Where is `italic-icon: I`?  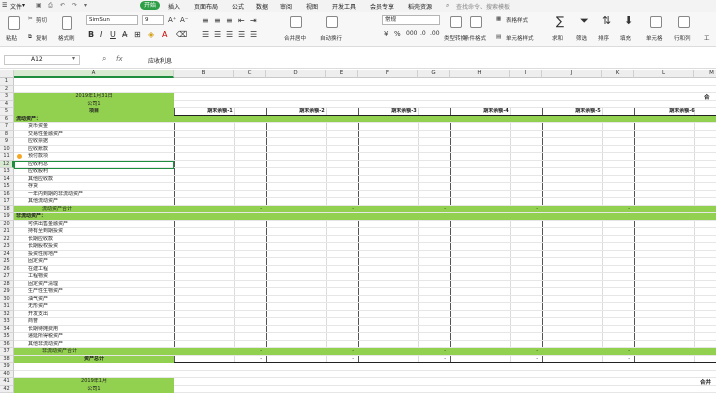
italic-icon: I is located at coordinates (101, 34).